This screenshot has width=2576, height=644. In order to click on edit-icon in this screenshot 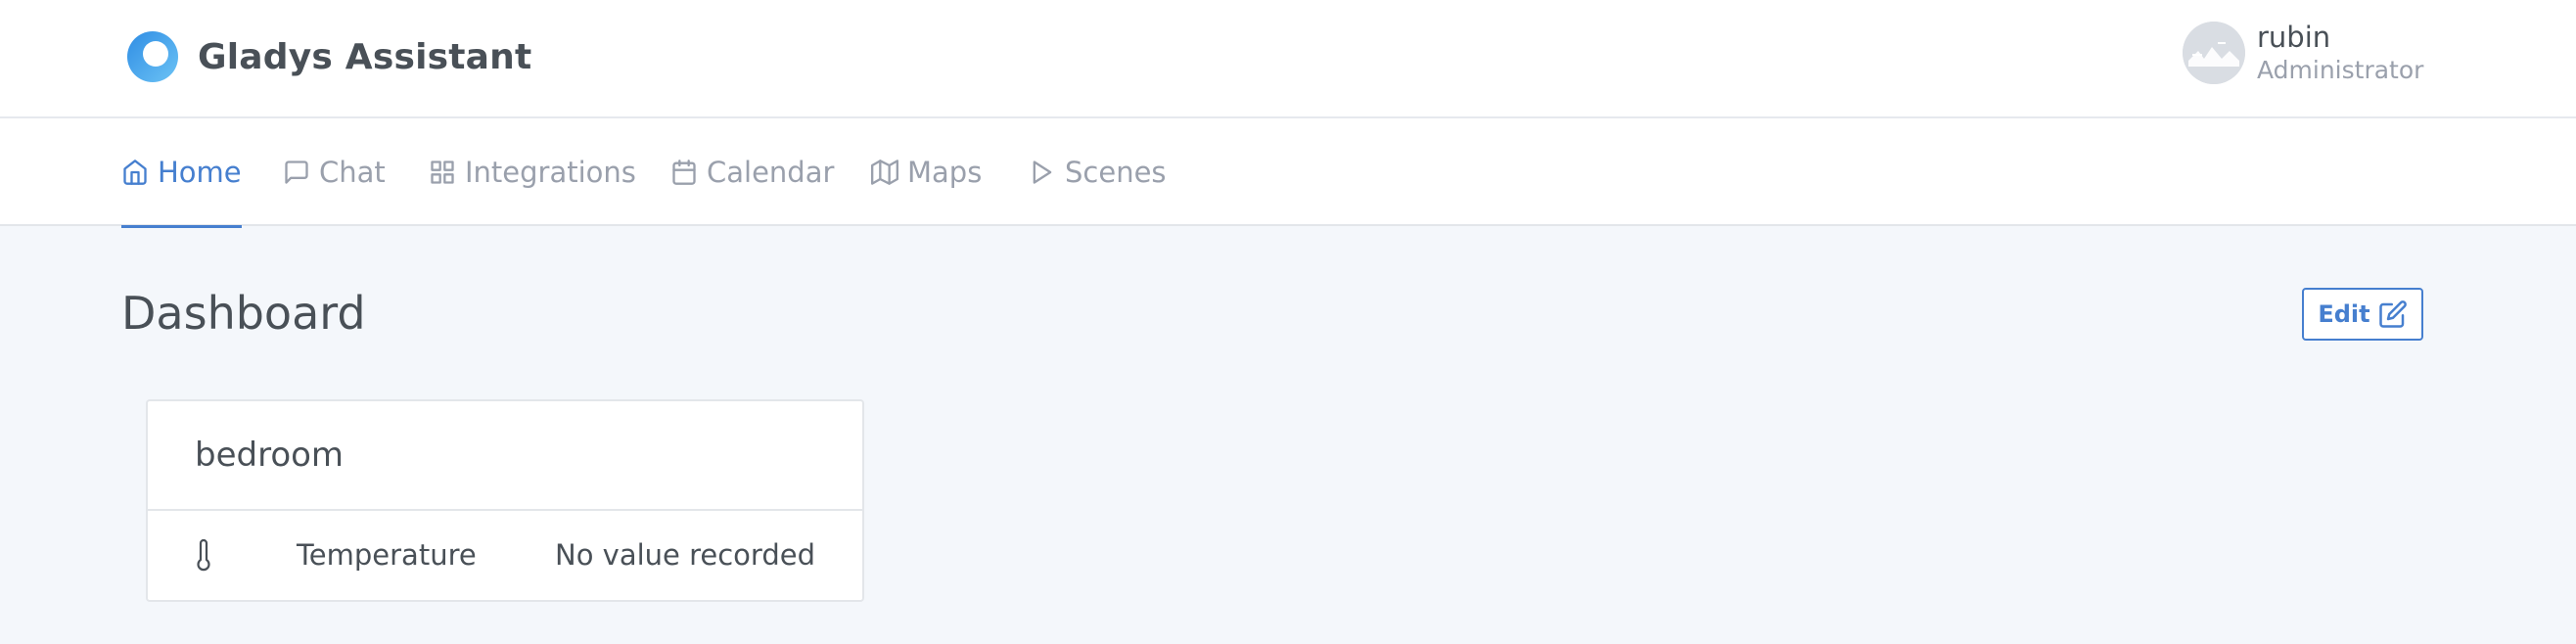, I will do `click(2392, 314)`.